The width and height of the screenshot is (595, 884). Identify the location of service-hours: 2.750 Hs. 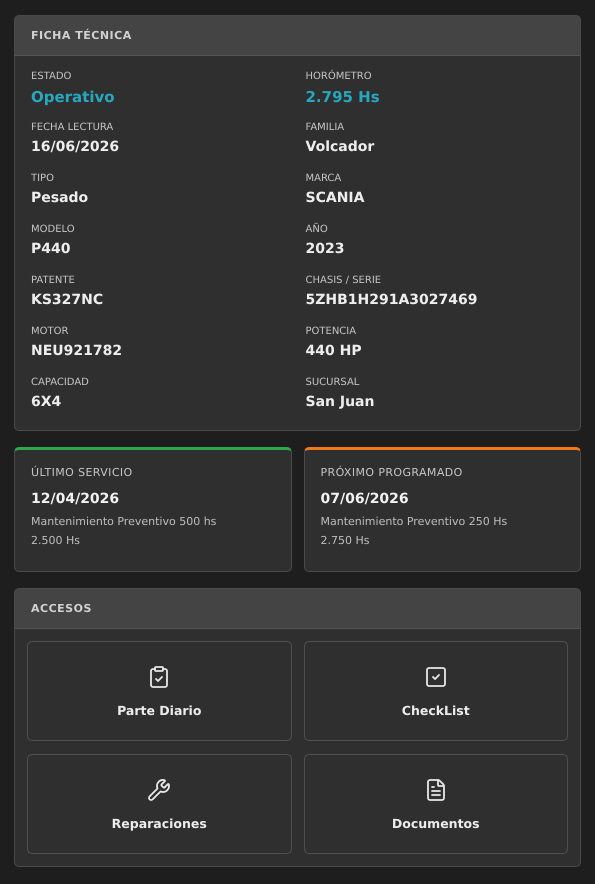
(345, 540).